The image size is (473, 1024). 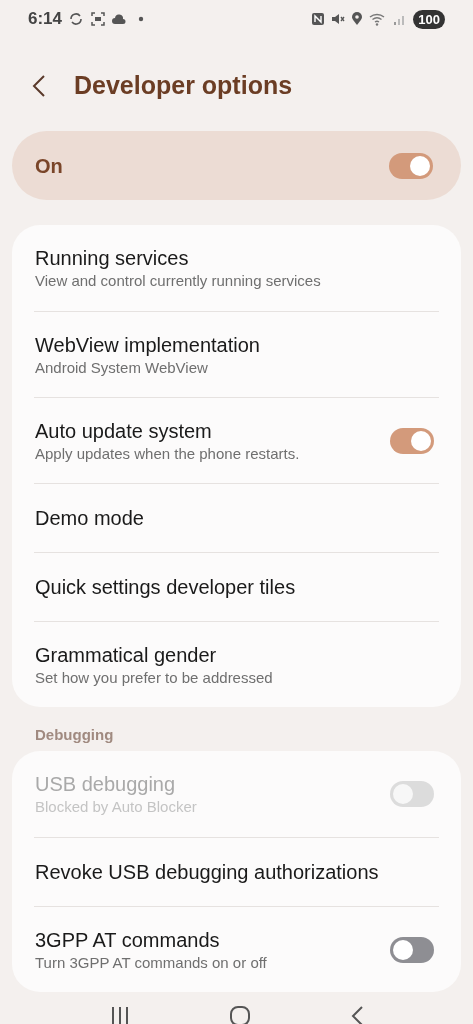 I want to click on nfc-icon, so click(x=318, y=19).